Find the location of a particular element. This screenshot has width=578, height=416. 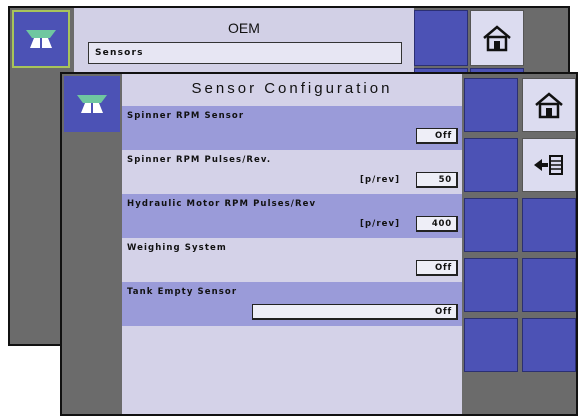

setting-row-weighing-system: Weighing System Off is located at coordinates (292, 260).